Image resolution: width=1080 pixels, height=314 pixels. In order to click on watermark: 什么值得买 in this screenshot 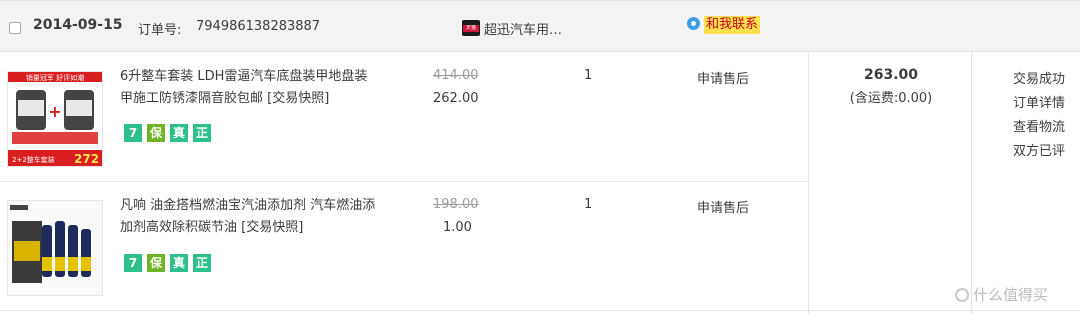, I will do `click(1001, 294)`.